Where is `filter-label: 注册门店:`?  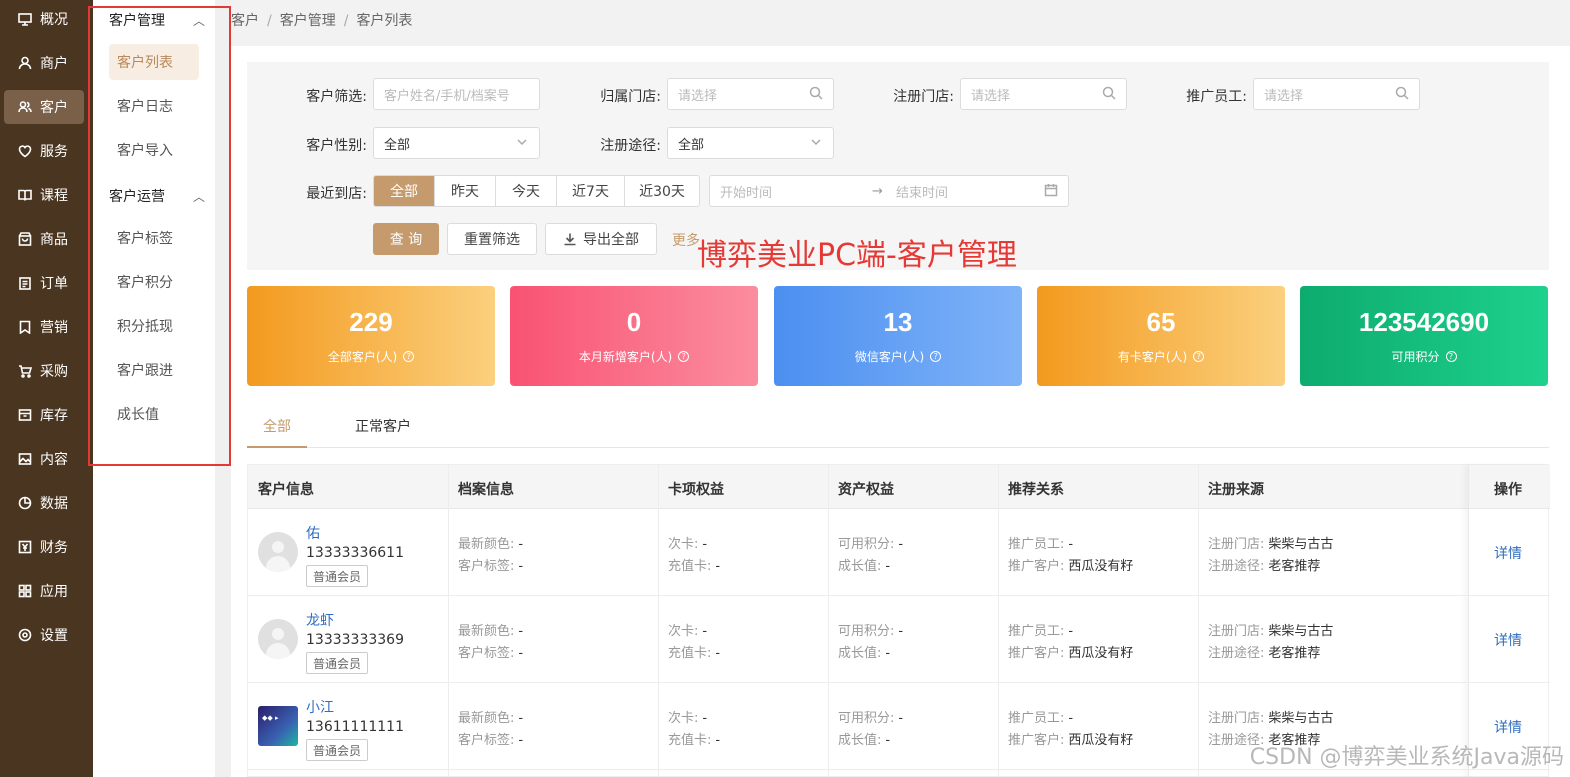
filter-label: 注册门店: is located at coordinates (923, 97).